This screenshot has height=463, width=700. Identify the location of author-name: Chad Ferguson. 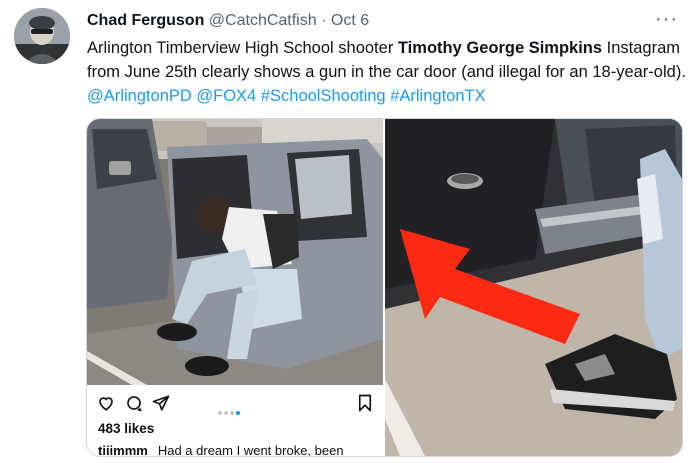
(145, 20).